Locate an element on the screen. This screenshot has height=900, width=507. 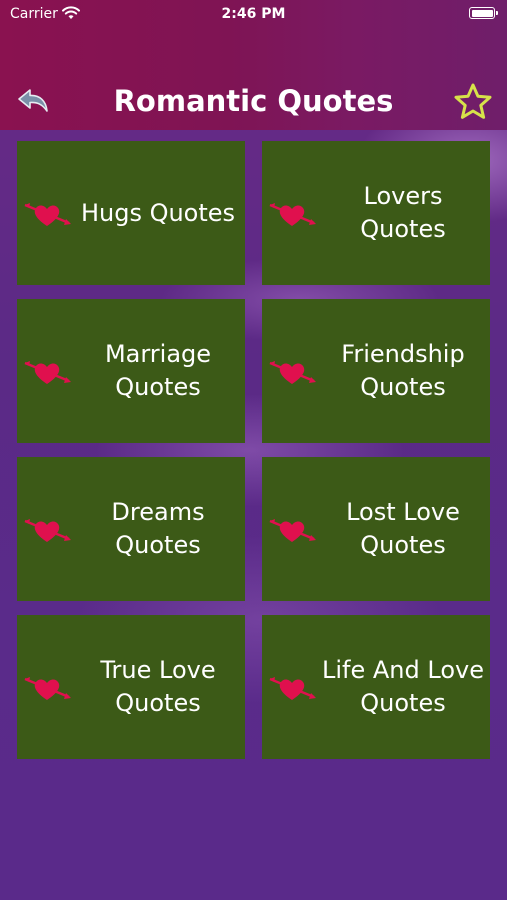
category-tile-hugs: Hugs Quotes is located at coordinates (131, 213).